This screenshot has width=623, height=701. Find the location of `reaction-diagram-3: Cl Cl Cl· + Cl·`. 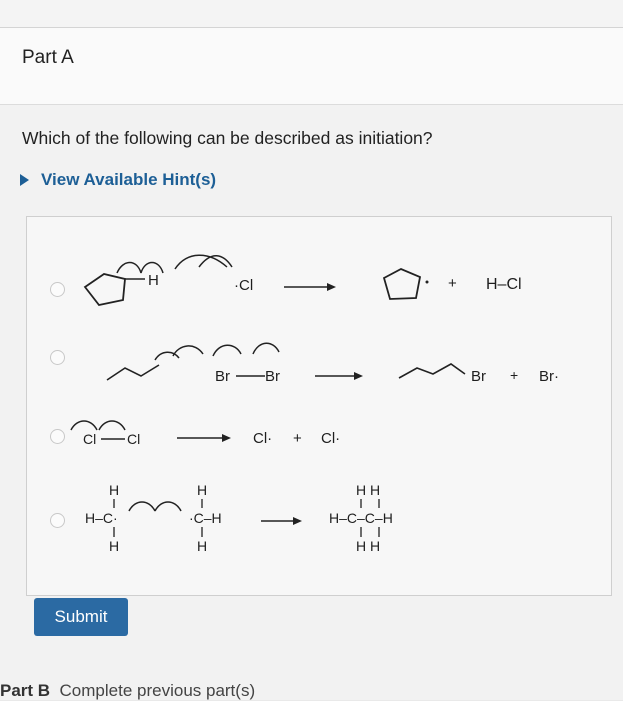

reaction-diagram-3: Cl Cl Cl· + Cl· is located at coordinates (205, 433).